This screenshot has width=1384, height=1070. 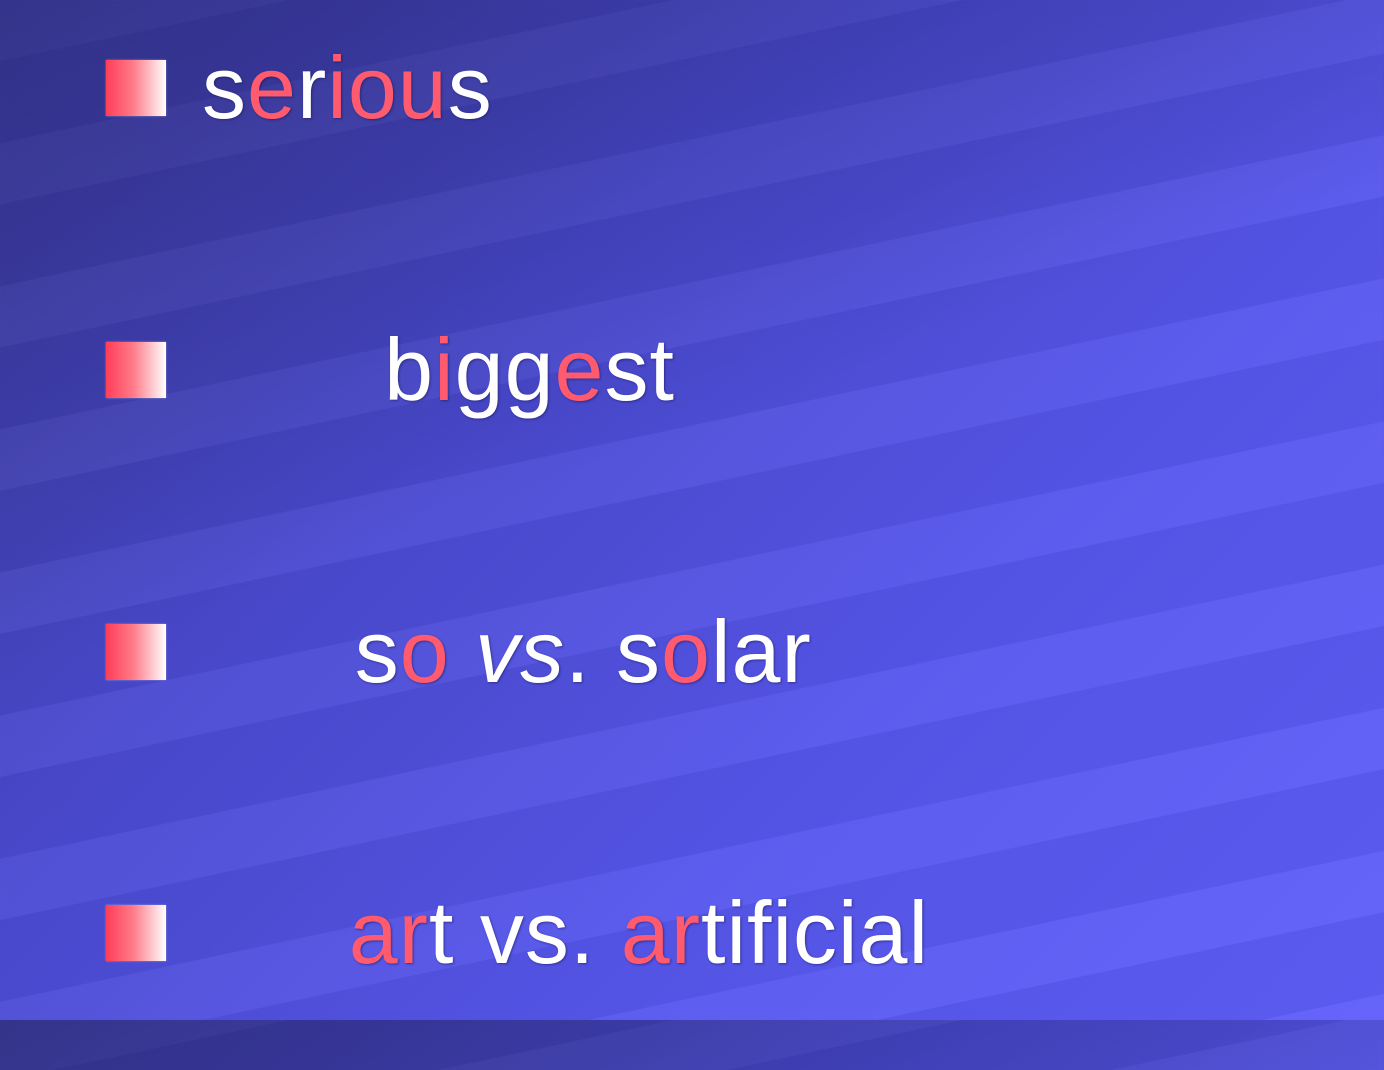 I want to click on bullet-item-serious: serious, so click(x=299, y=88).